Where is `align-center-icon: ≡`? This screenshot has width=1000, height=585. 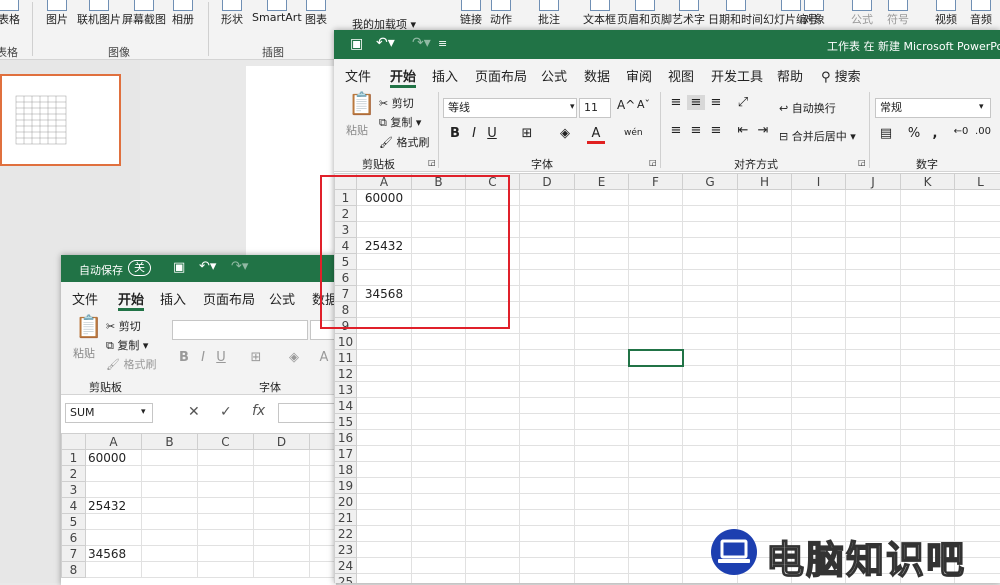
align-center-icon: ≡ is located at coordinates (696, 130).